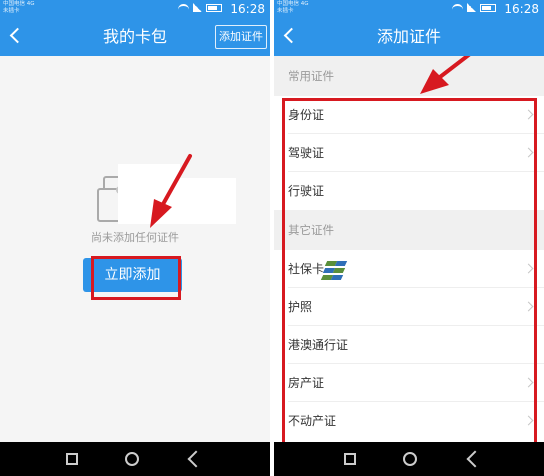 This screenshot has height=476, width=544. I want to click on watermark-logo-icon, so click(336, 272).